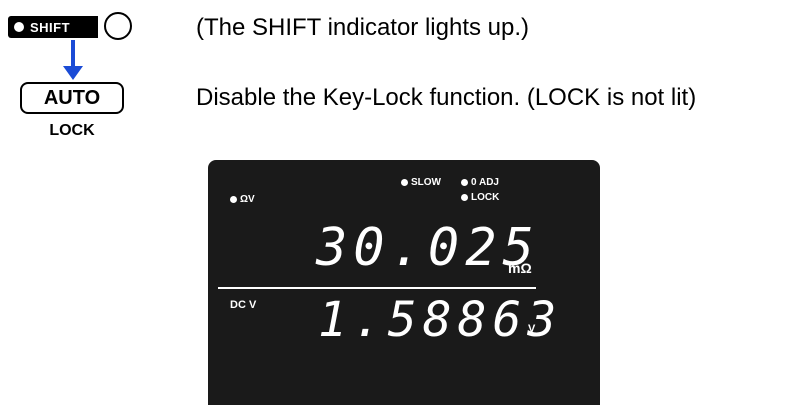 Image resolution: width=808 pixels, height=405 pixels. I want to click on primary-unit: mΩ, so click(520, 268).